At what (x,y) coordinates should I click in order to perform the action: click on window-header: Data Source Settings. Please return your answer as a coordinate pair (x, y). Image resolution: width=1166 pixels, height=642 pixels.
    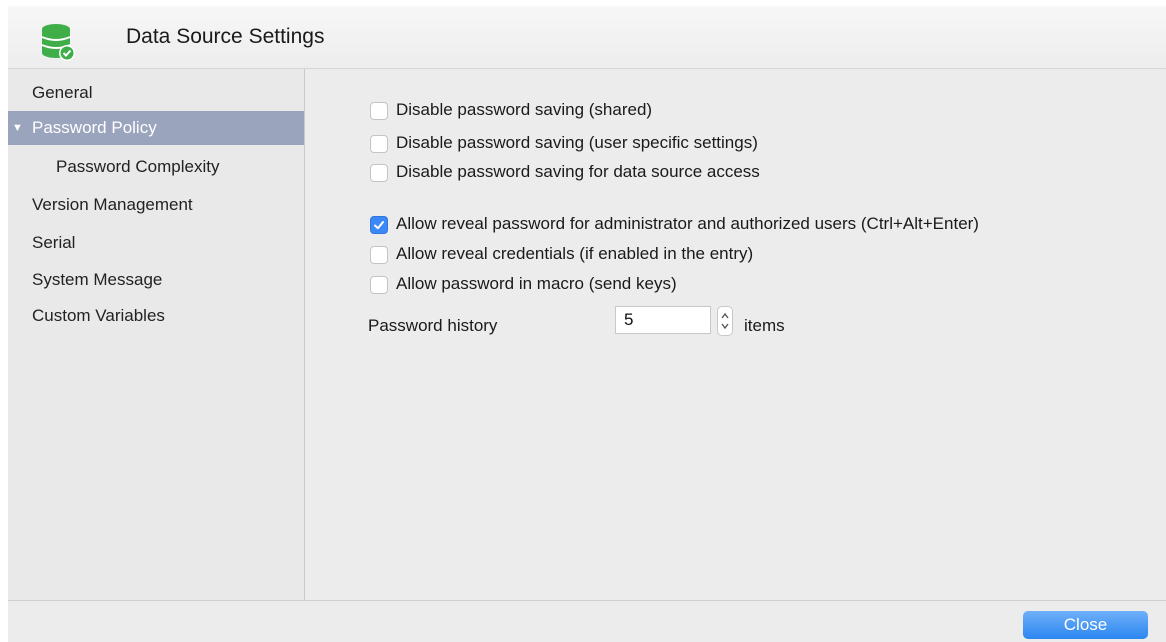
    Looking at the image, I should click on (587, 37).